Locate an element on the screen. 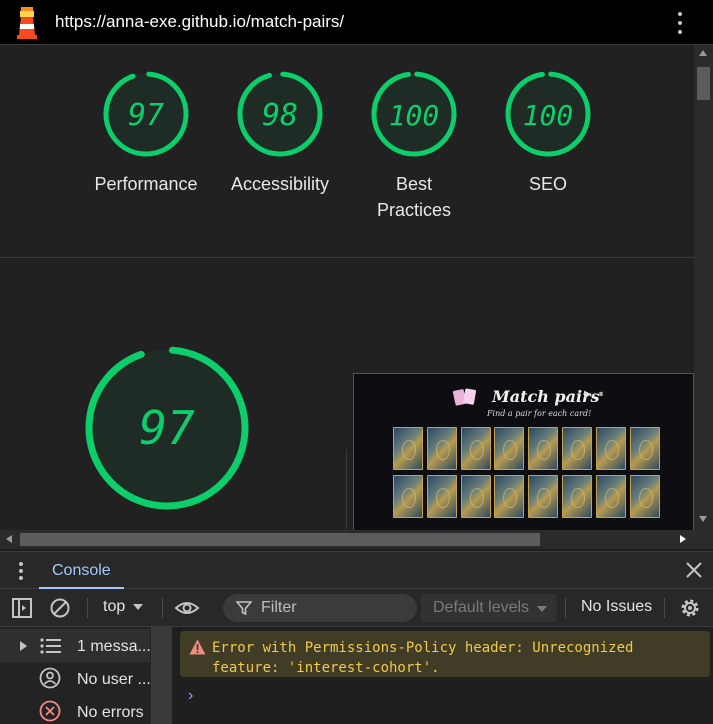 The image size is (713, 724). scroll-left-icon is located at coordinates (9, 539).